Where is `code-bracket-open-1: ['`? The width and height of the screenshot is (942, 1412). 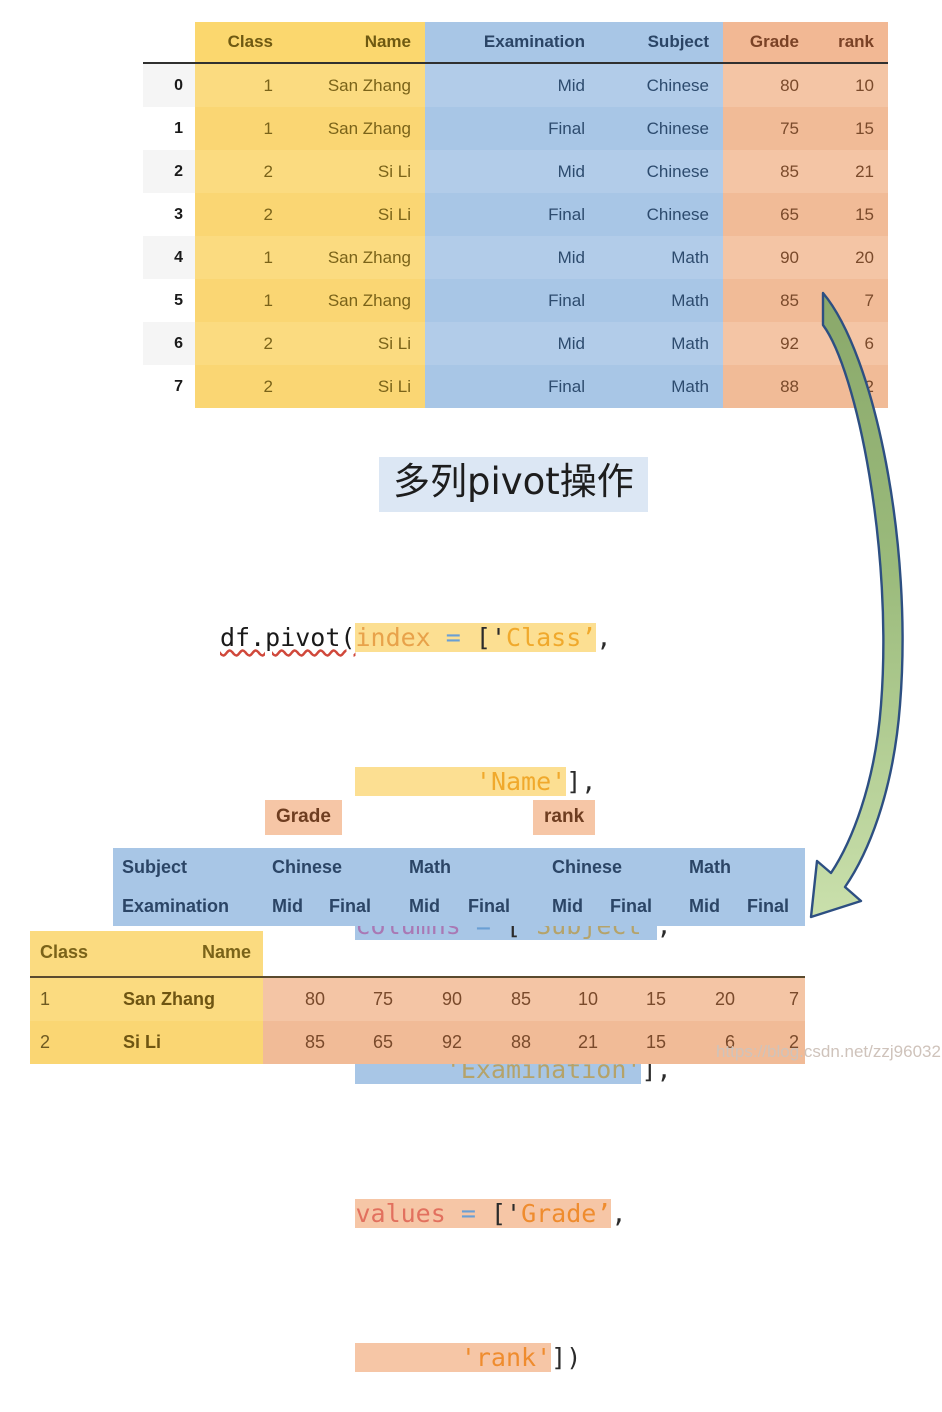
code-bracket-open-1: [' is located at coordinates (491, 637).